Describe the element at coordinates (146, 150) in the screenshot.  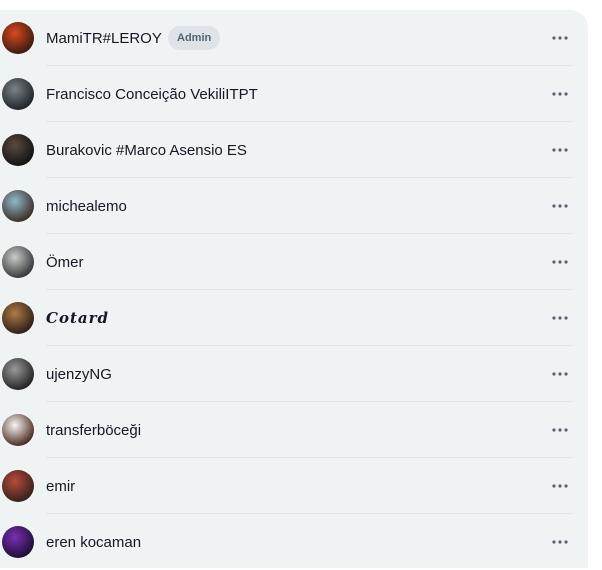
I see `member-name: Burakovic #Marco Asensio ES` at that location.